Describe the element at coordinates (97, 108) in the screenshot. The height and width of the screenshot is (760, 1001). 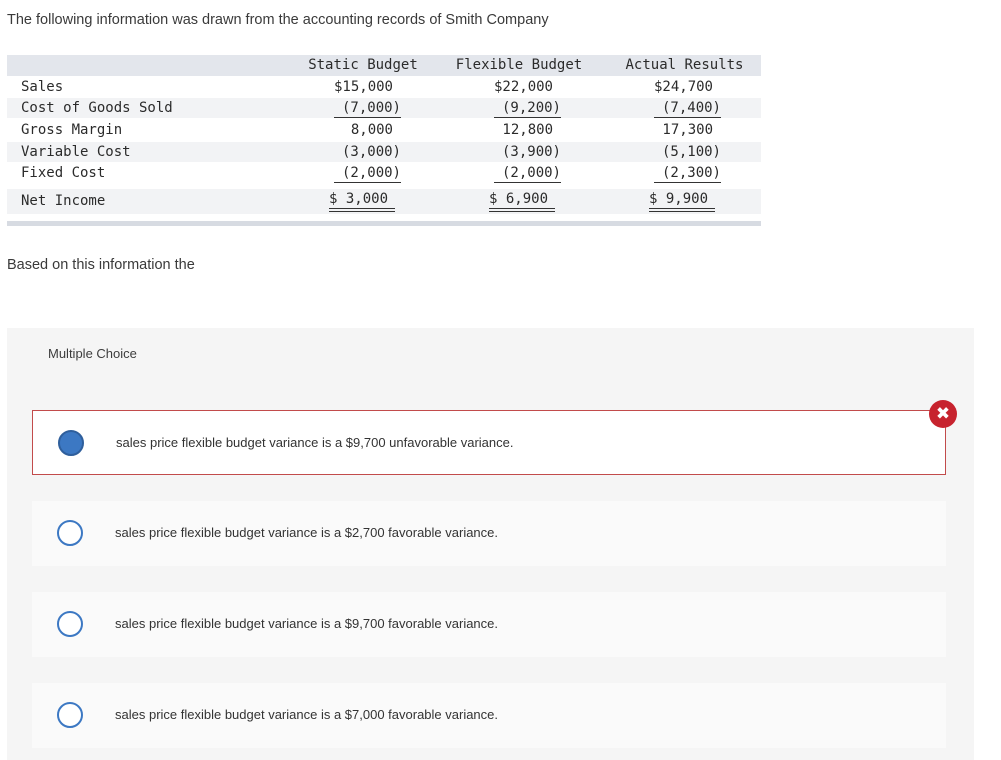
I see `row-label: Cost of Goods Sold` at that location.